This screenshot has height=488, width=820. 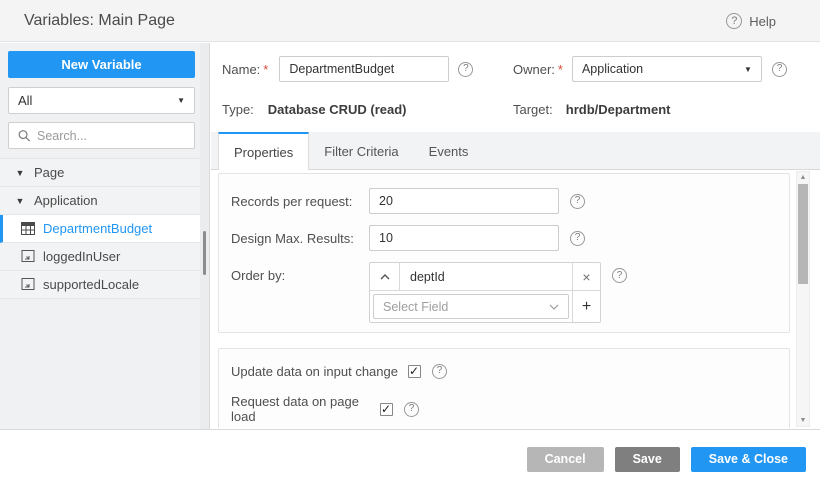 I want to click on owner-field-row: Owner: * Application ▼ ?, so click(x=650, y=69).